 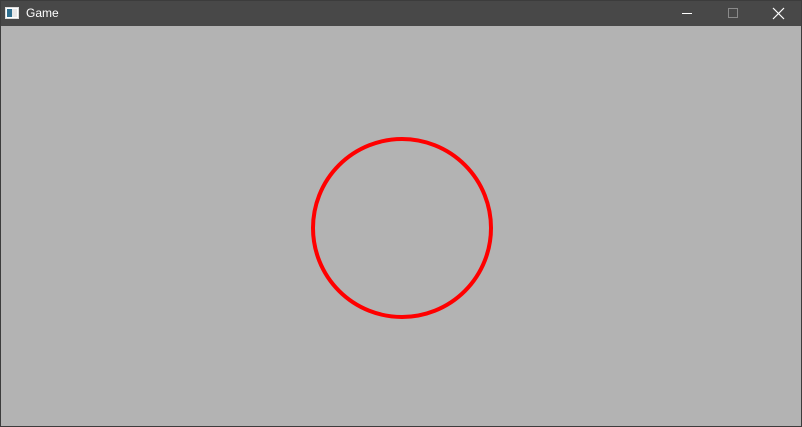 I want to click on maximize-button, so click(x=733, y=13).